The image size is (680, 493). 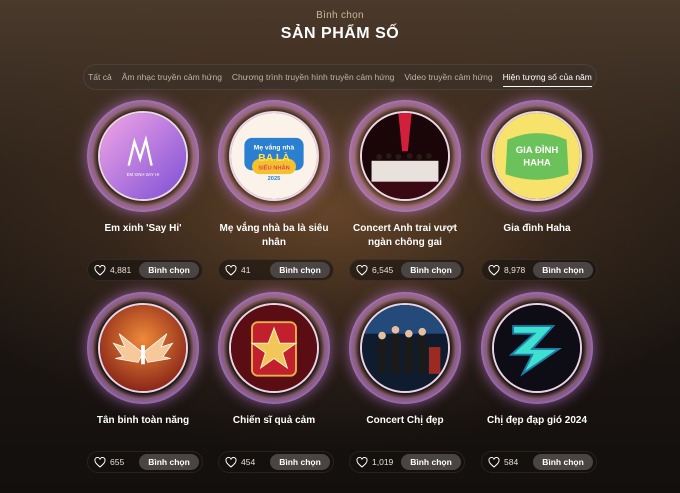 I want to click on svg-text: Mẹ vắng nhà, so click(x=274, y=146).